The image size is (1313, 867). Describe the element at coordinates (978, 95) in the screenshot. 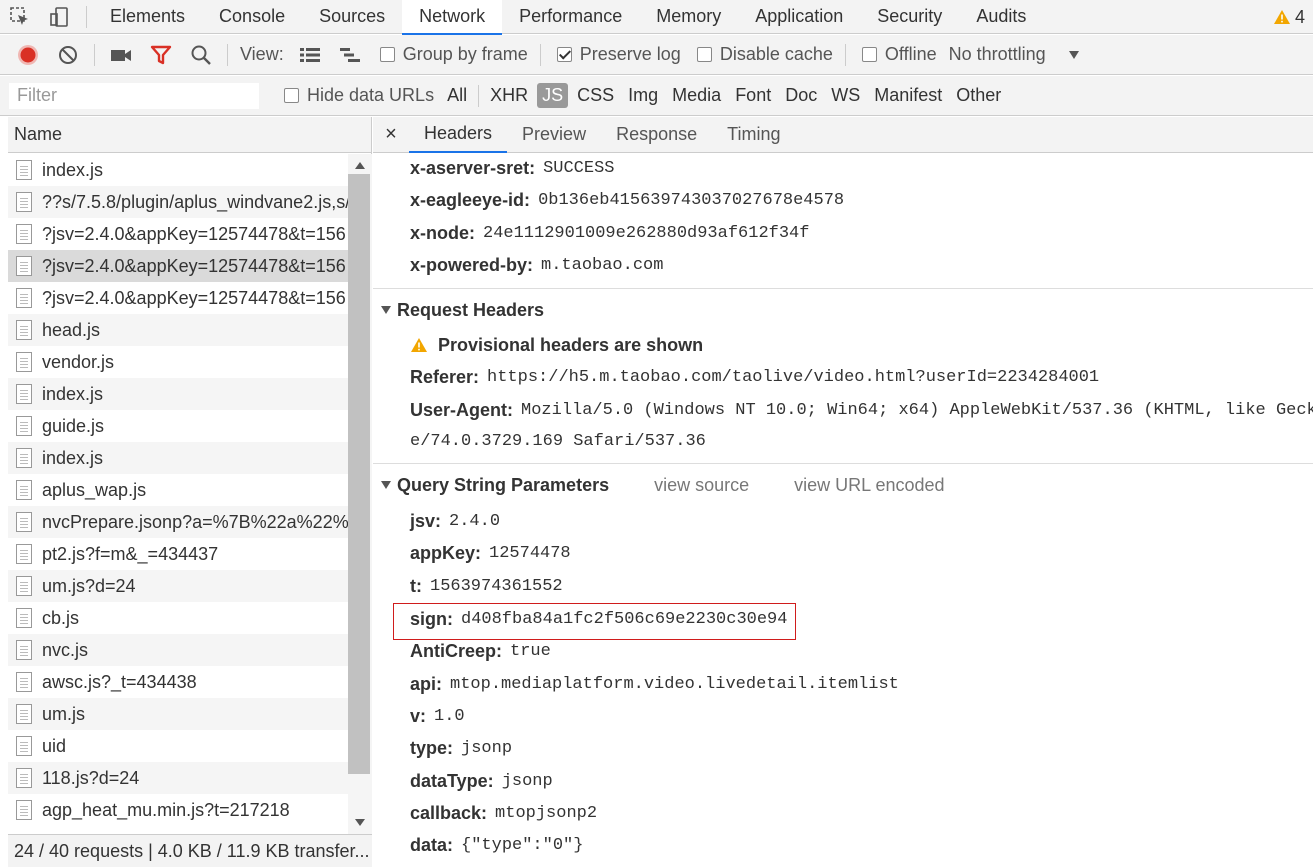

I see `filter-type-other: Other` at that location.